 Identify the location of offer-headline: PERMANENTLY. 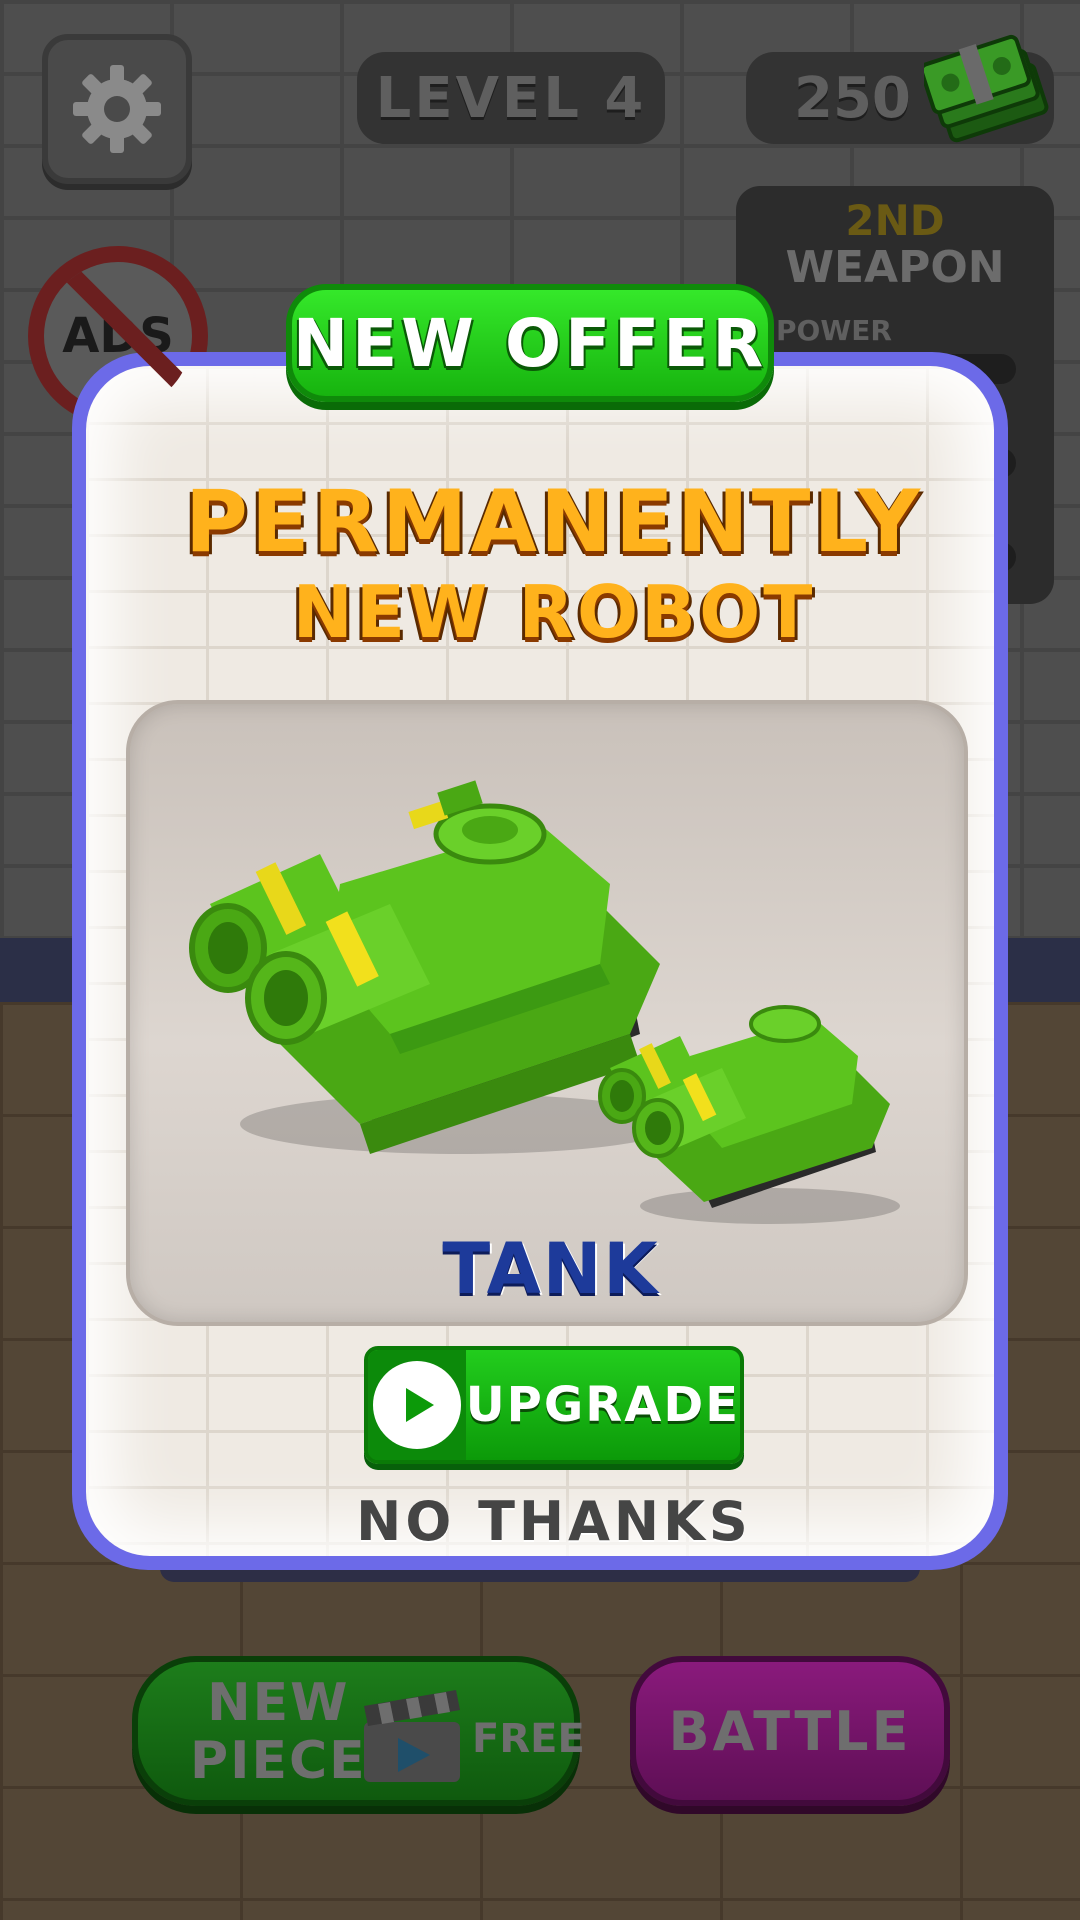
(554, 522).